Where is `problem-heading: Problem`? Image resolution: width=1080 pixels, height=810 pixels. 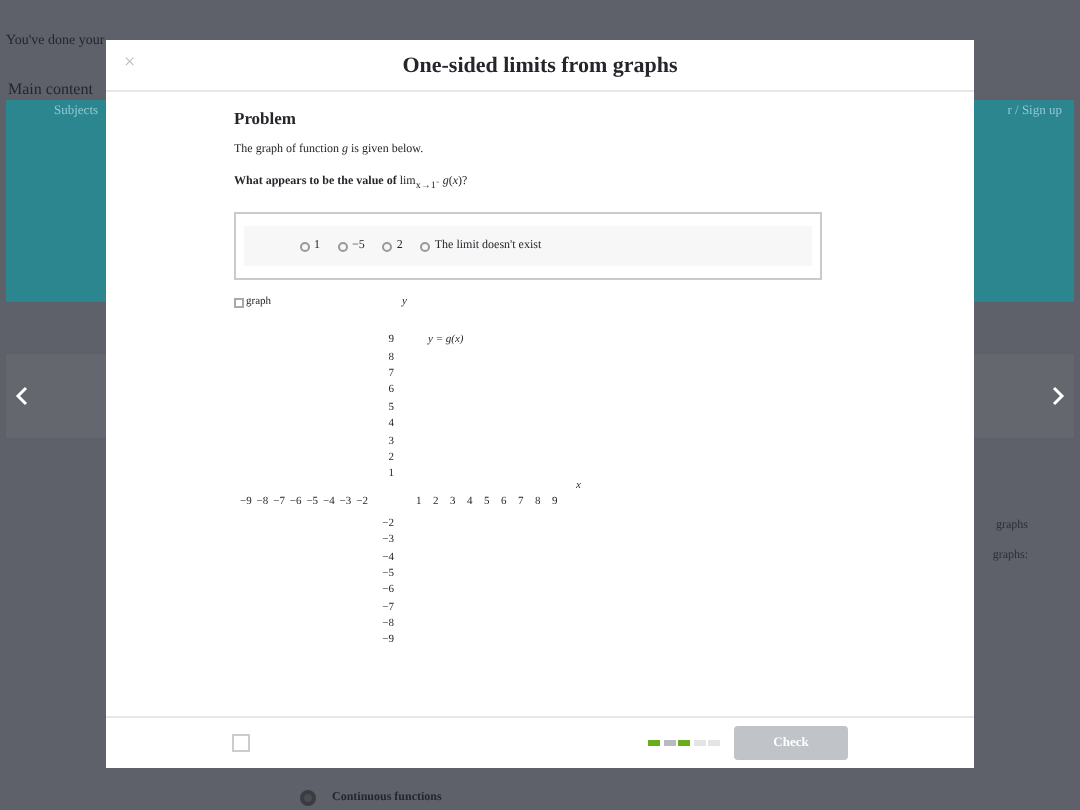
problem-heading: Problem is located at coordinates (266, 118).